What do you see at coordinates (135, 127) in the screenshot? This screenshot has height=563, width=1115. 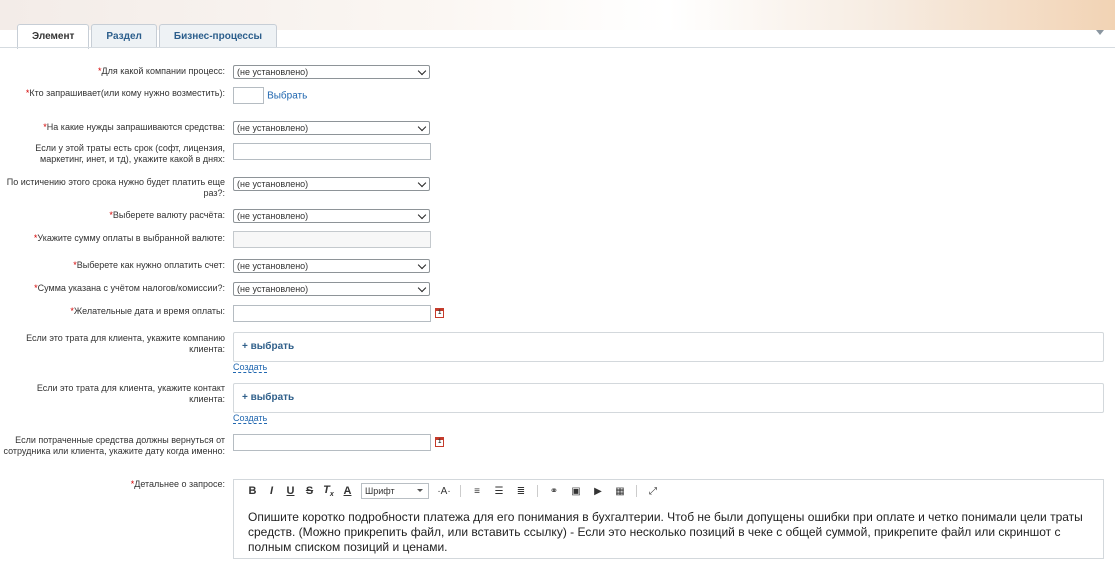 I see `field-label: На какие нужды запрашиваются средства:` at bounding box center [135, 127].